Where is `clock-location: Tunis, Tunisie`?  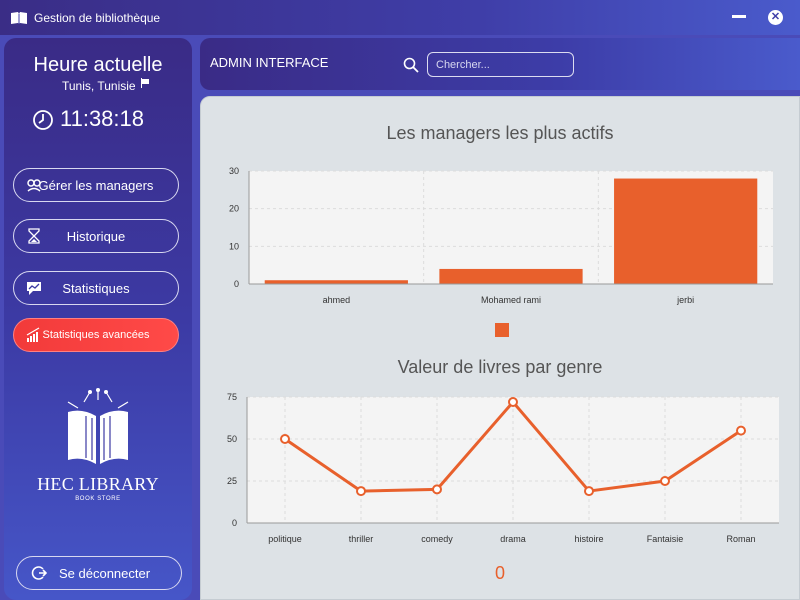 clock-location: Tunis, Tunisie is located at coordinates (99, 86).